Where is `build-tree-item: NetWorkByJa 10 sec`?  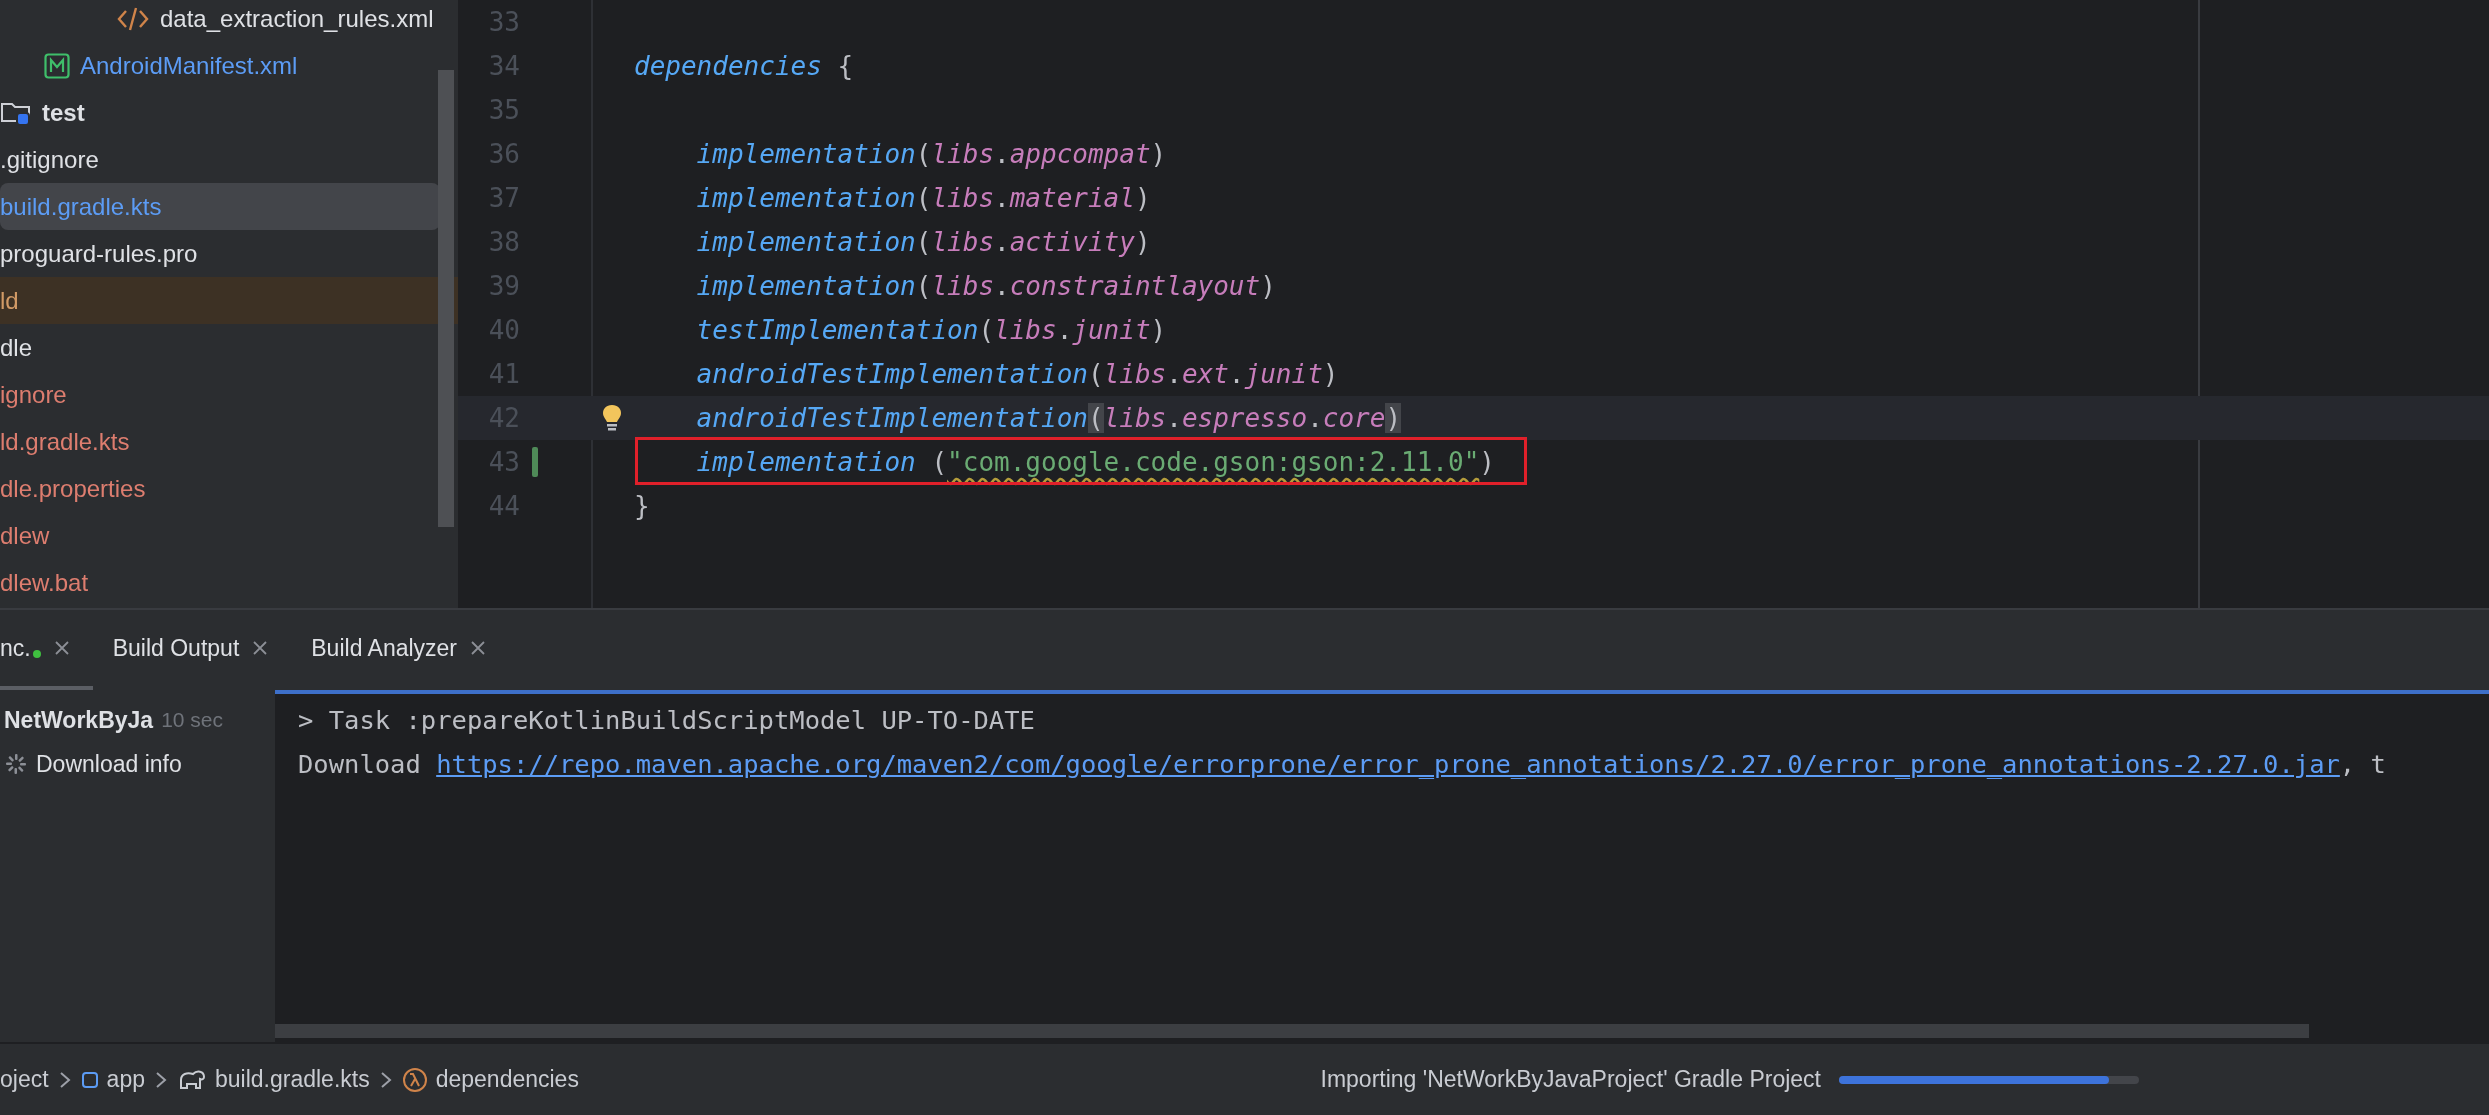
build-tree-item: NetWorkByJa 10 sec is located at coordinates (137, 720).